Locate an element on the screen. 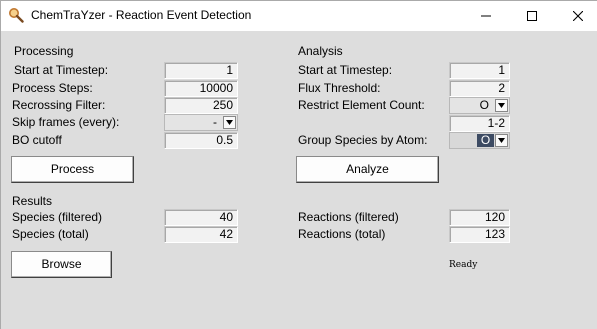 This screenshot has width=597, height=329. analysis-start-timestep-label: Start at Timestep: is located at coordinates (345, 70).